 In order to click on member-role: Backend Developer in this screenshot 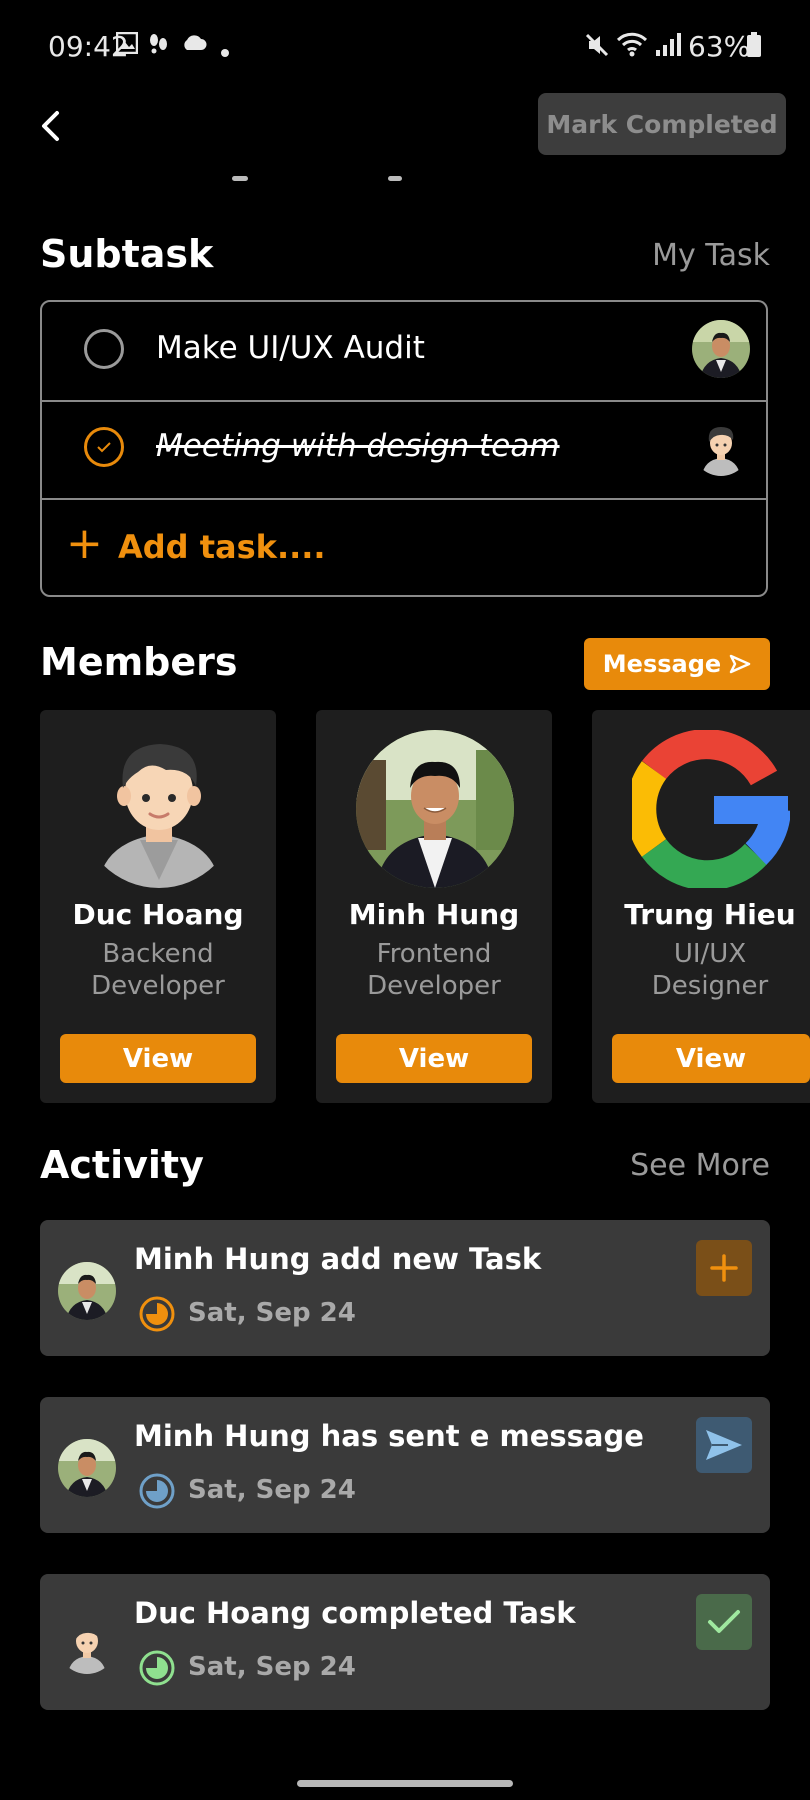, I will do `click(158, 970)`.